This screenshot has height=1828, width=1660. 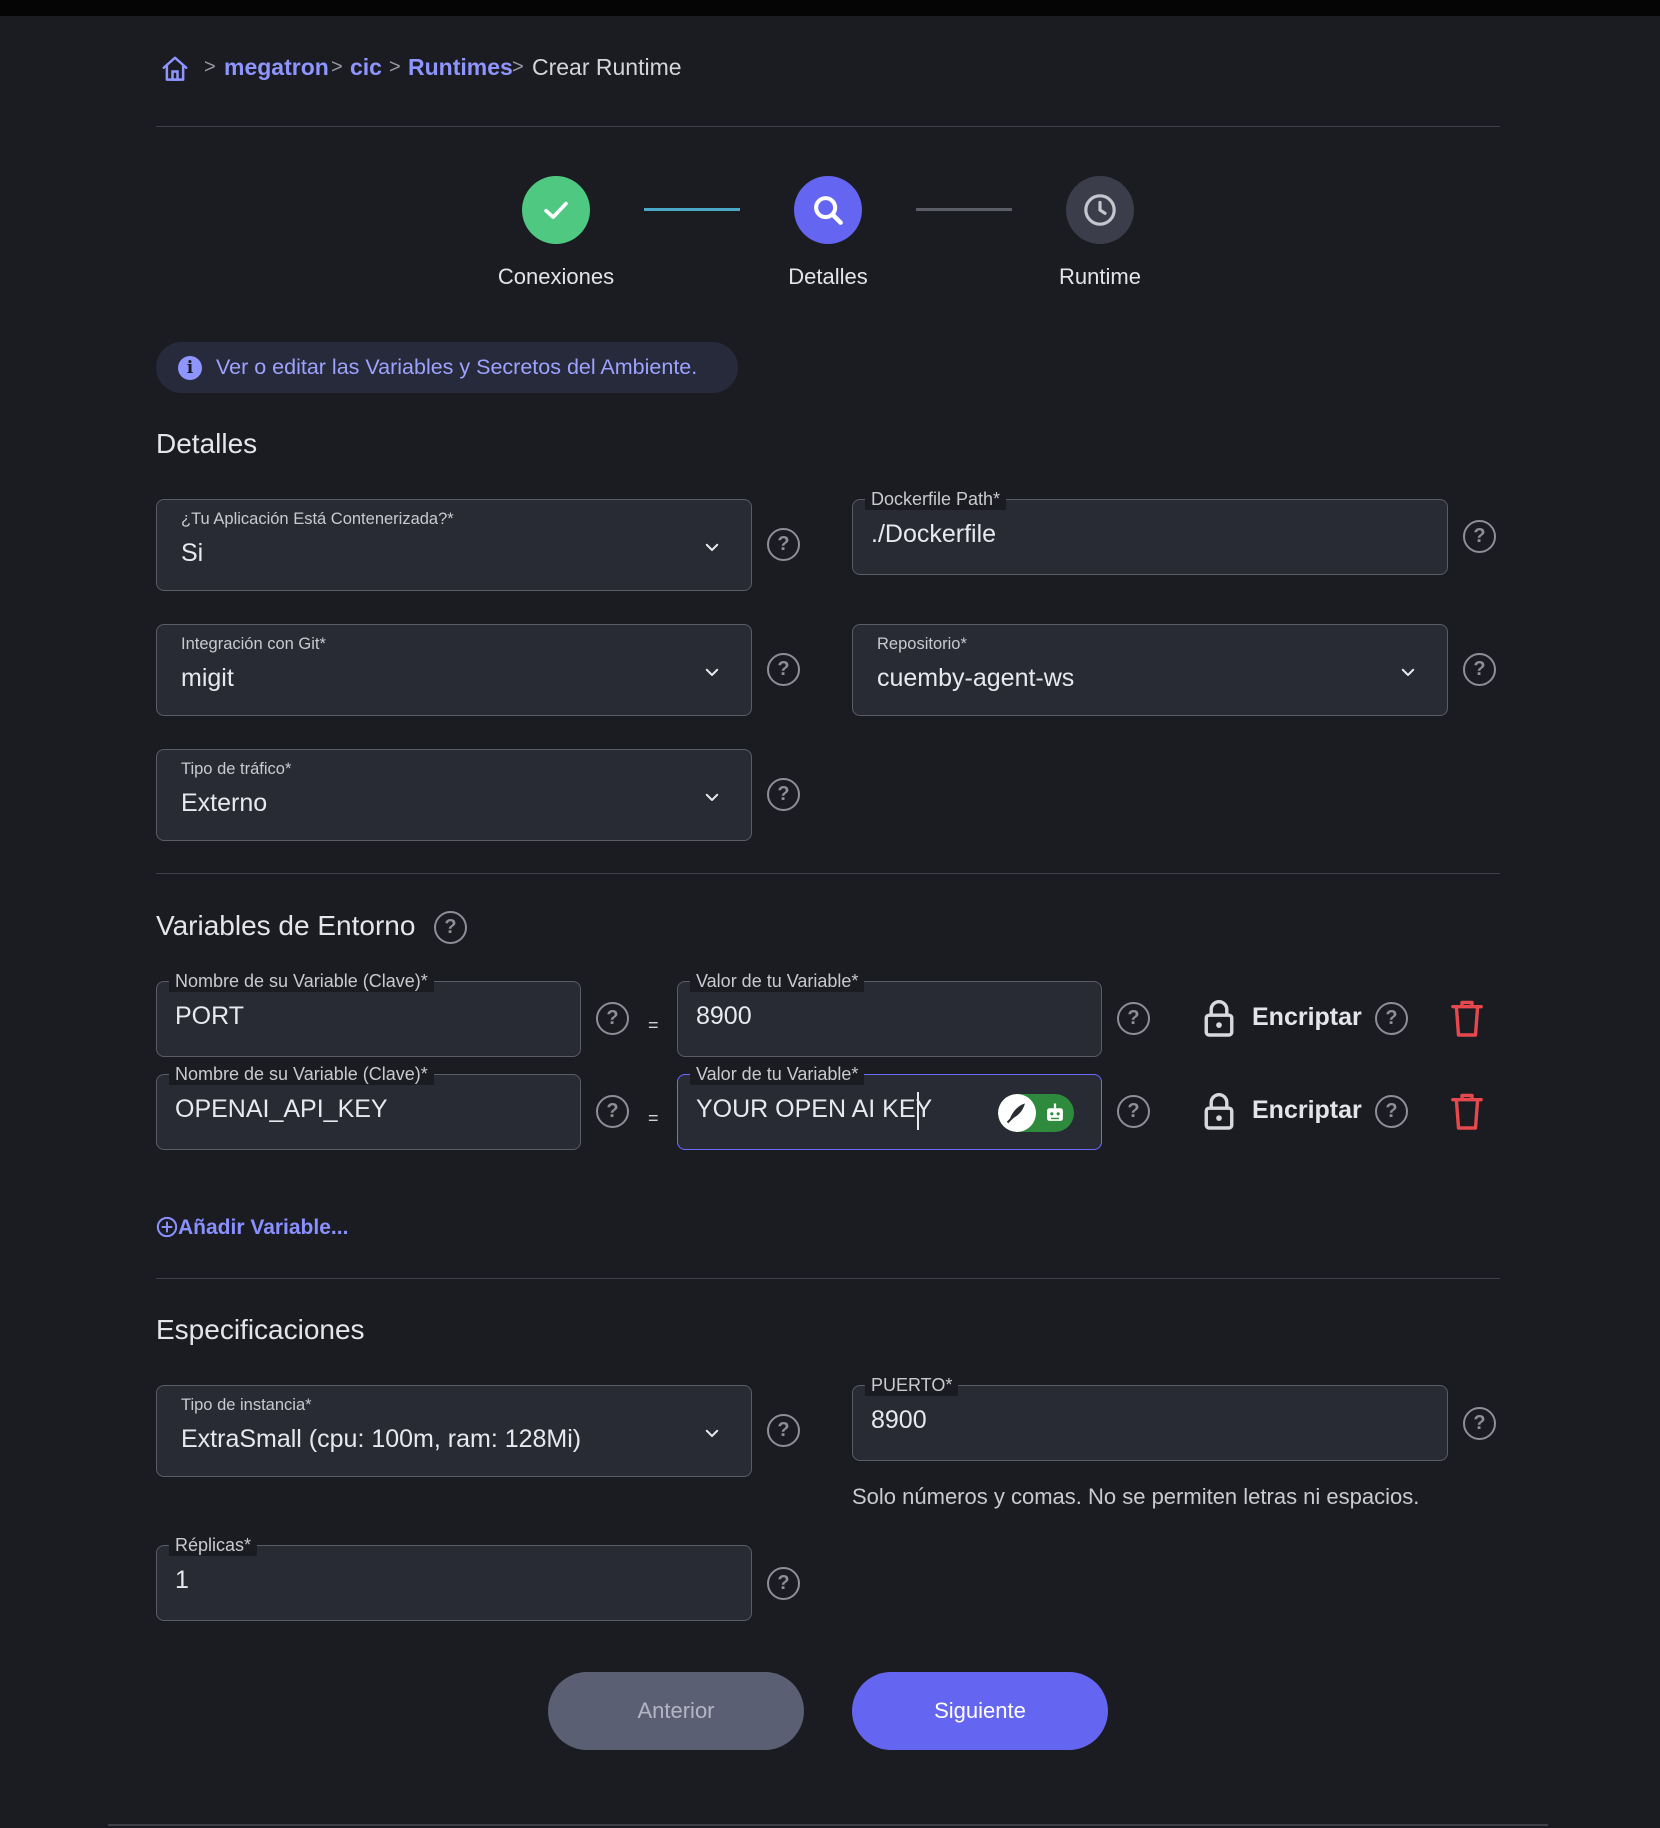 I want to click on clock-icon, so click(x=1100, y=210).